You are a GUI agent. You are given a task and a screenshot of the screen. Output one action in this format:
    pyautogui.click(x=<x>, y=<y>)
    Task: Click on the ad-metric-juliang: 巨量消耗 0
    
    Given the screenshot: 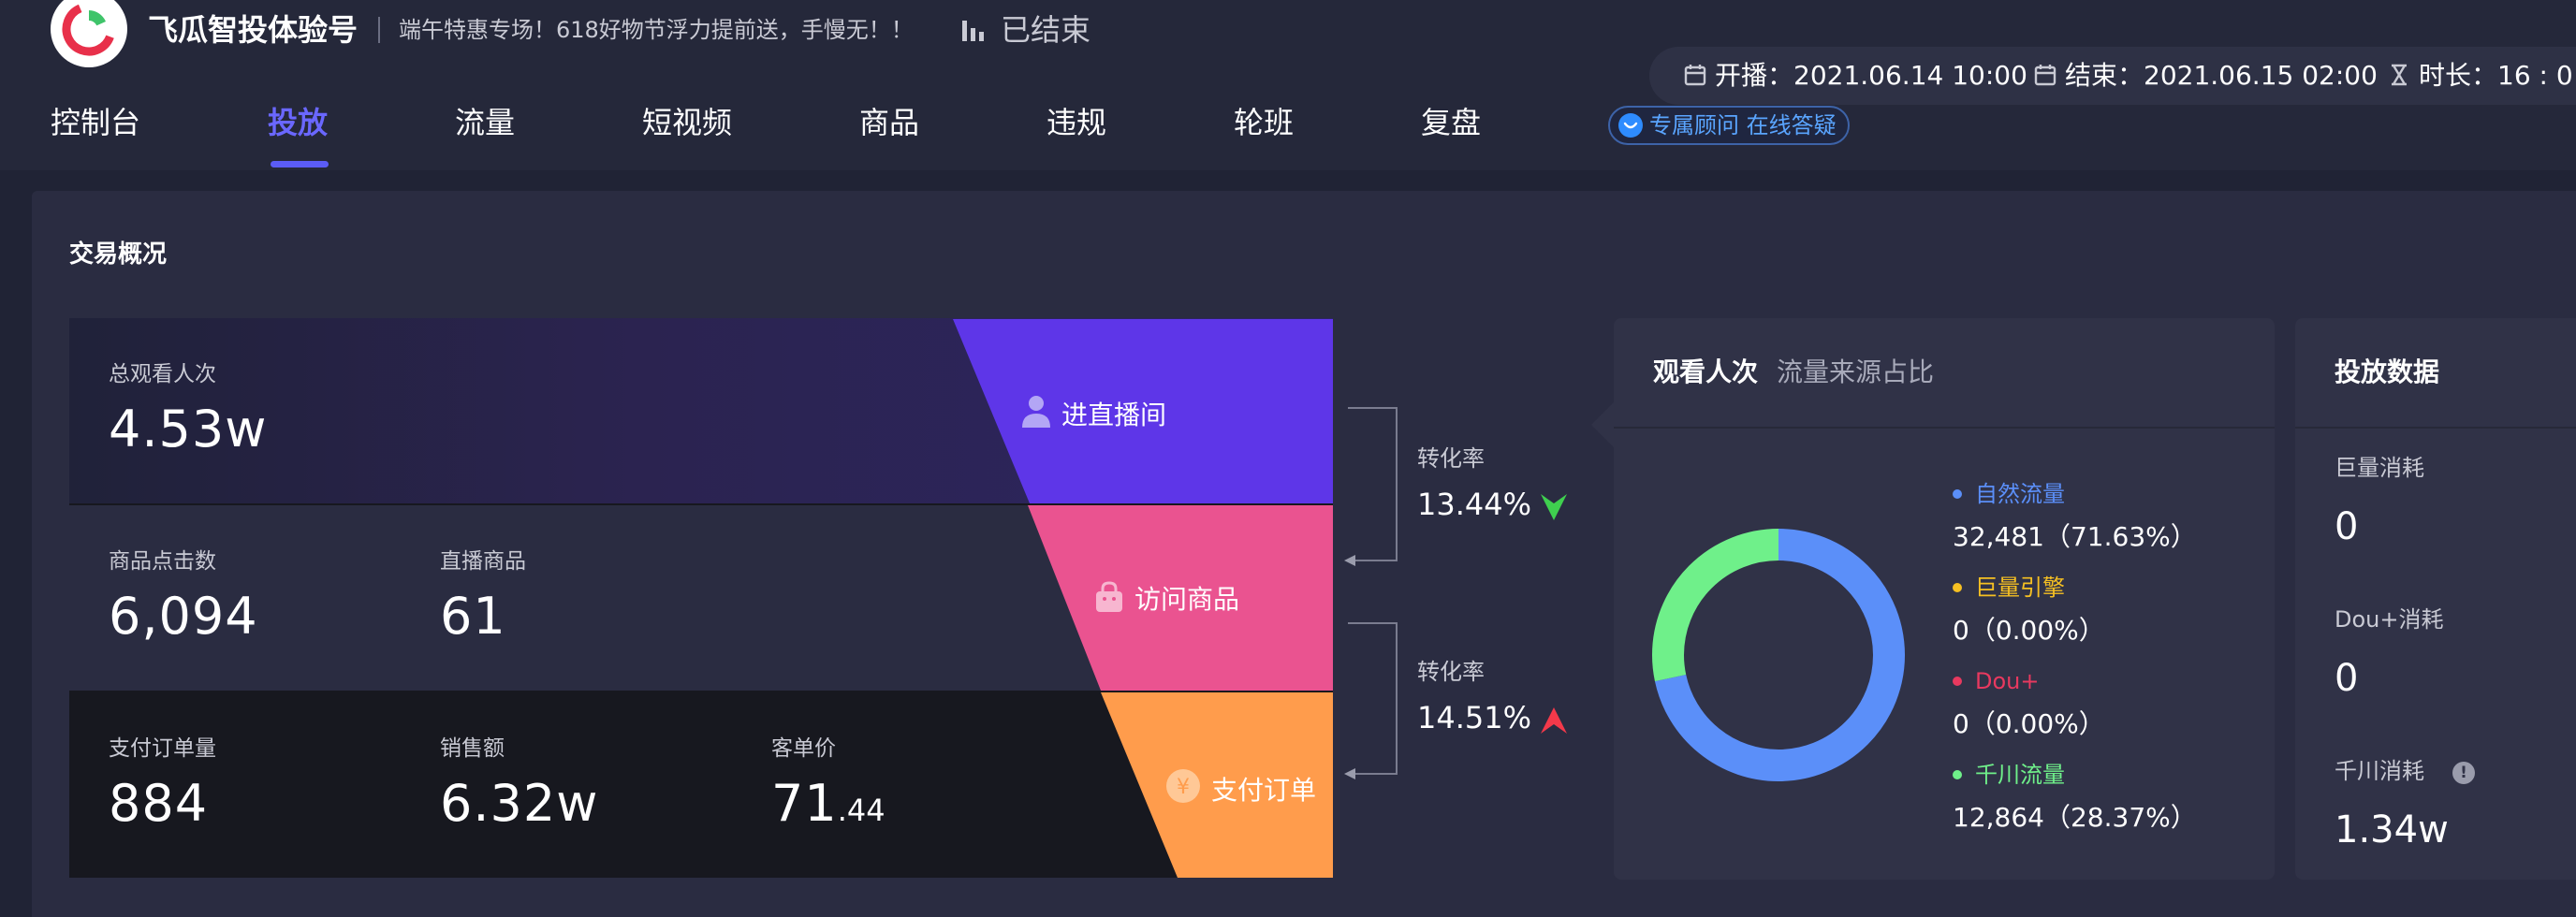 What is the action you would take?
    pyautogui.click(x=2379, y=501)
    